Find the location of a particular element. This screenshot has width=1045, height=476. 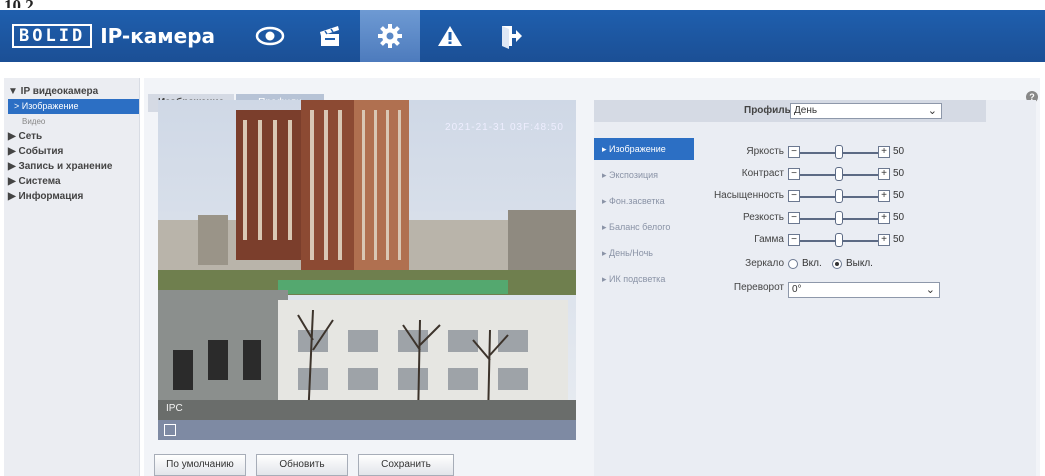

sharpness-value: 50 is located at coordinates (899, 217).